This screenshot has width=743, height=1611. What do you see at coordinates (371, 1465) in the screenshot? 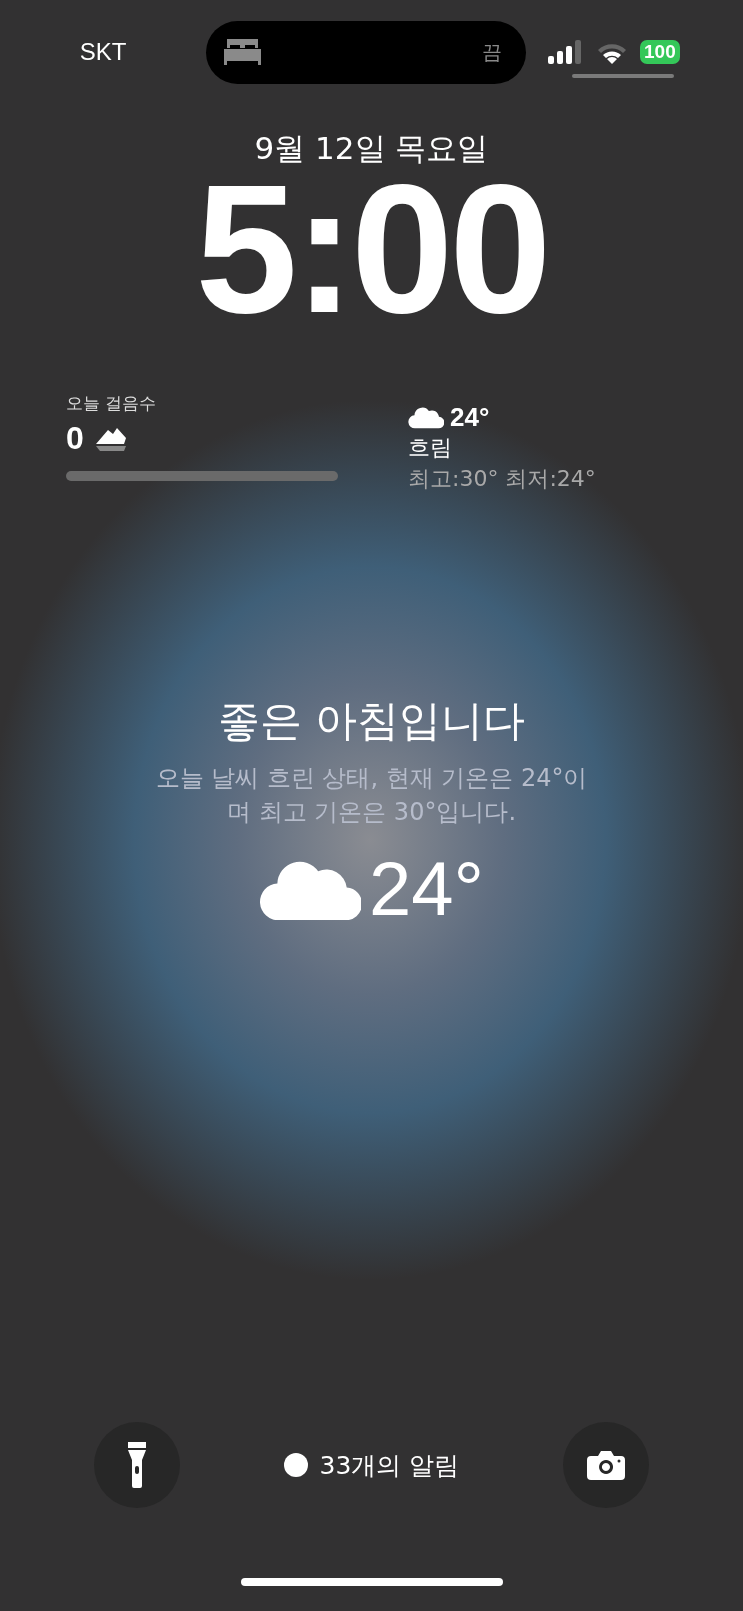
I see `notifications-button: 33개의 알림` at bounding box center [371, 1465].